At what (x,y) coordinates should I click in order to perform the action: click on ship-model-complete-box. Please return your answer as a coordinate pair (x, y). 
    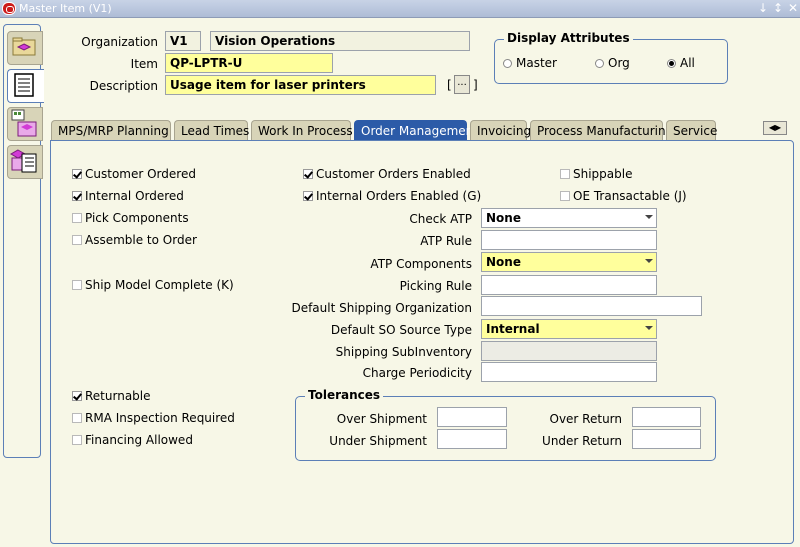
    Looking at the image, I should click on (77, 285).